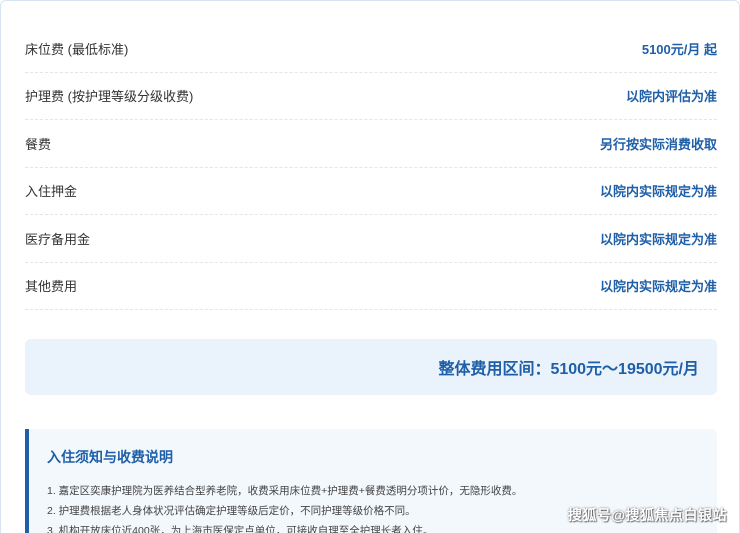 The height and width of the screenshot is (533, 740). What do you see at coordinates (58, 239) in the screenshot?
I see `fee-label: 医疗备用金` at bounding box center [58, 239].